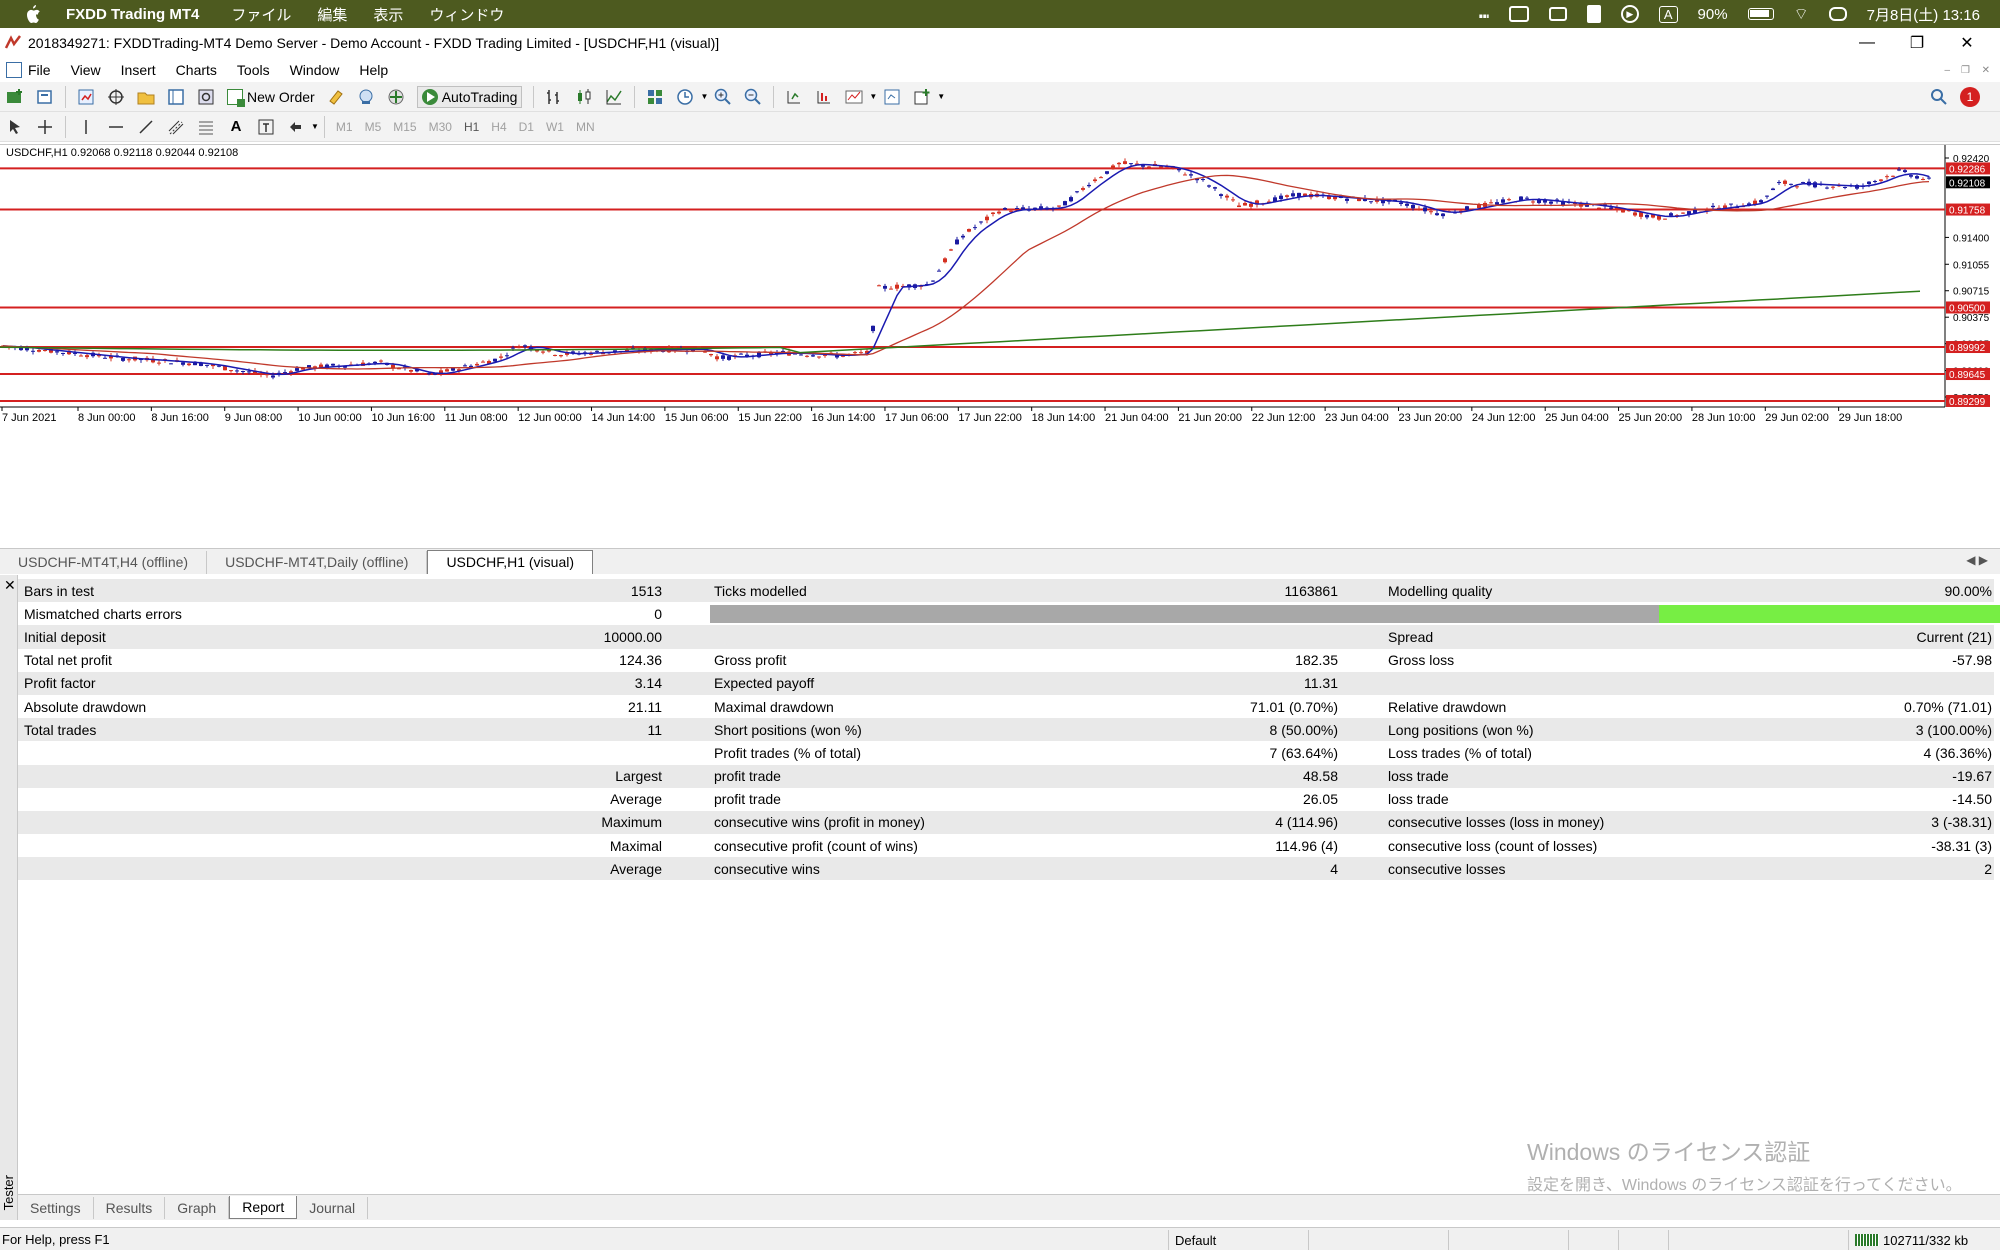 This screenshot has height=1250, width=2000. What do you see at coordinates (253, 70) in the screenshot?
I see `menu-tools: Tools` at bounding box center [253, 70].